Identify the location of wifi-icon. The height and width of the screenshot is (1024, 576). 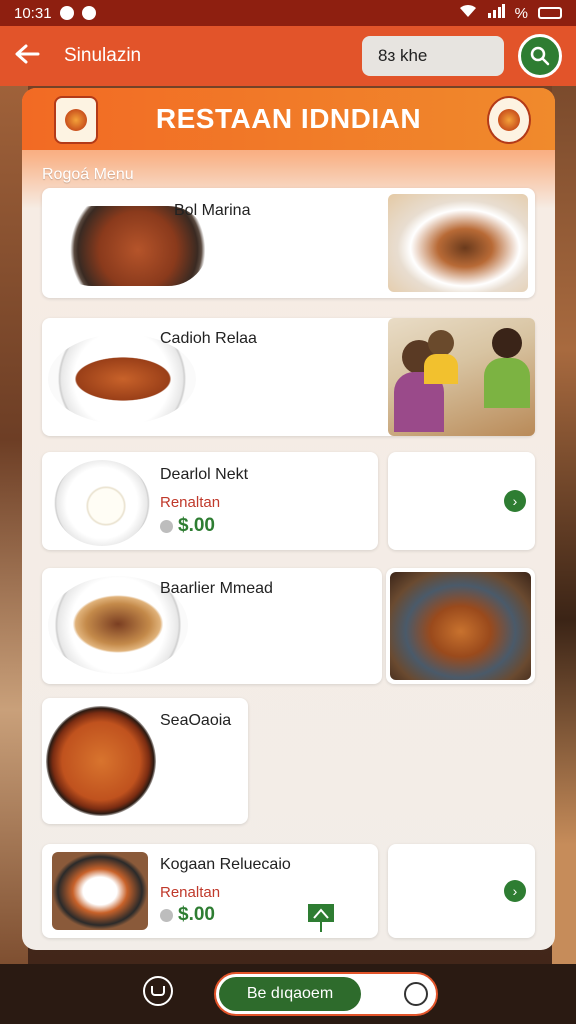
(468, 13).